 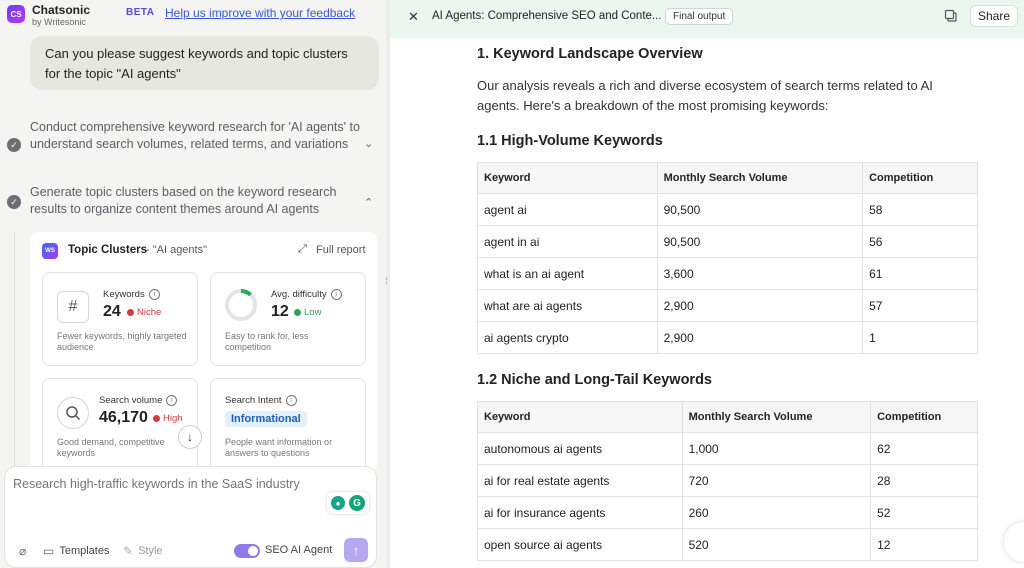 I want to click on metric-value: 12, so click(x=280, y=311).